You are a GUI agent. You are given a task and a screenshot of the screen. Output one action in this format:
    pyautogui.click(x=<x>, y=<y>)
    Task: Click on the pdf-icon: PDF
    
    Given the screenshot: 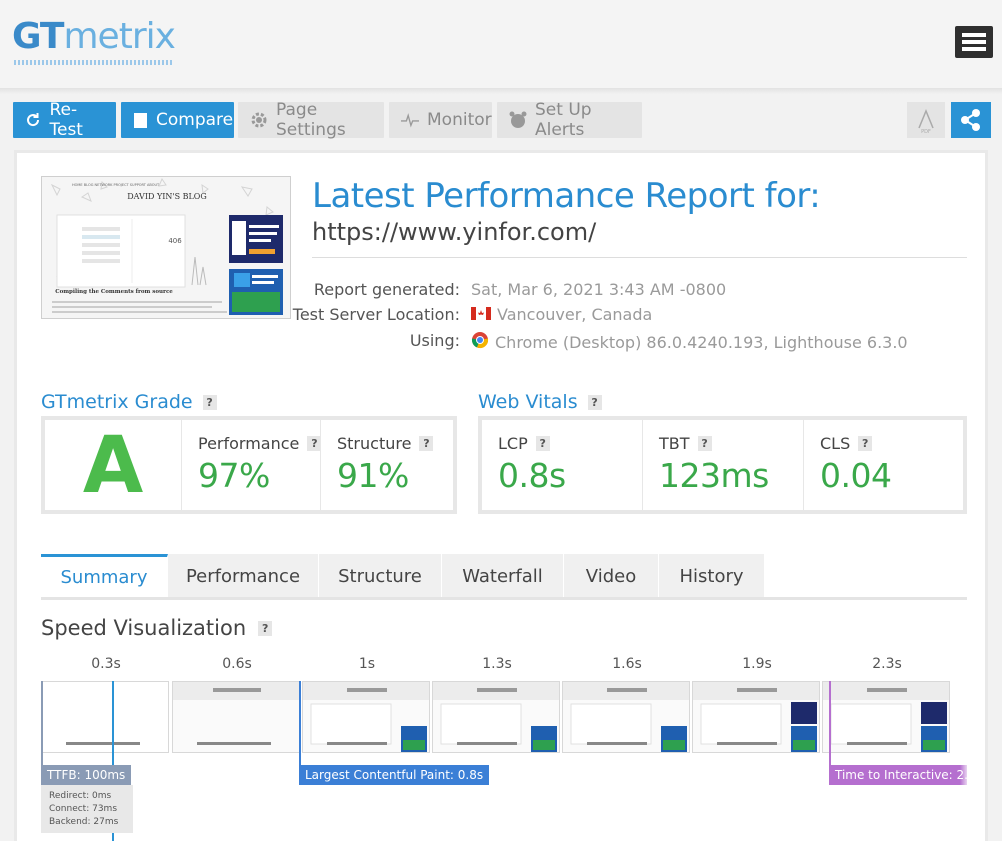 What is the action you would take?
    pyautogui.click(x=926, y=122)
    